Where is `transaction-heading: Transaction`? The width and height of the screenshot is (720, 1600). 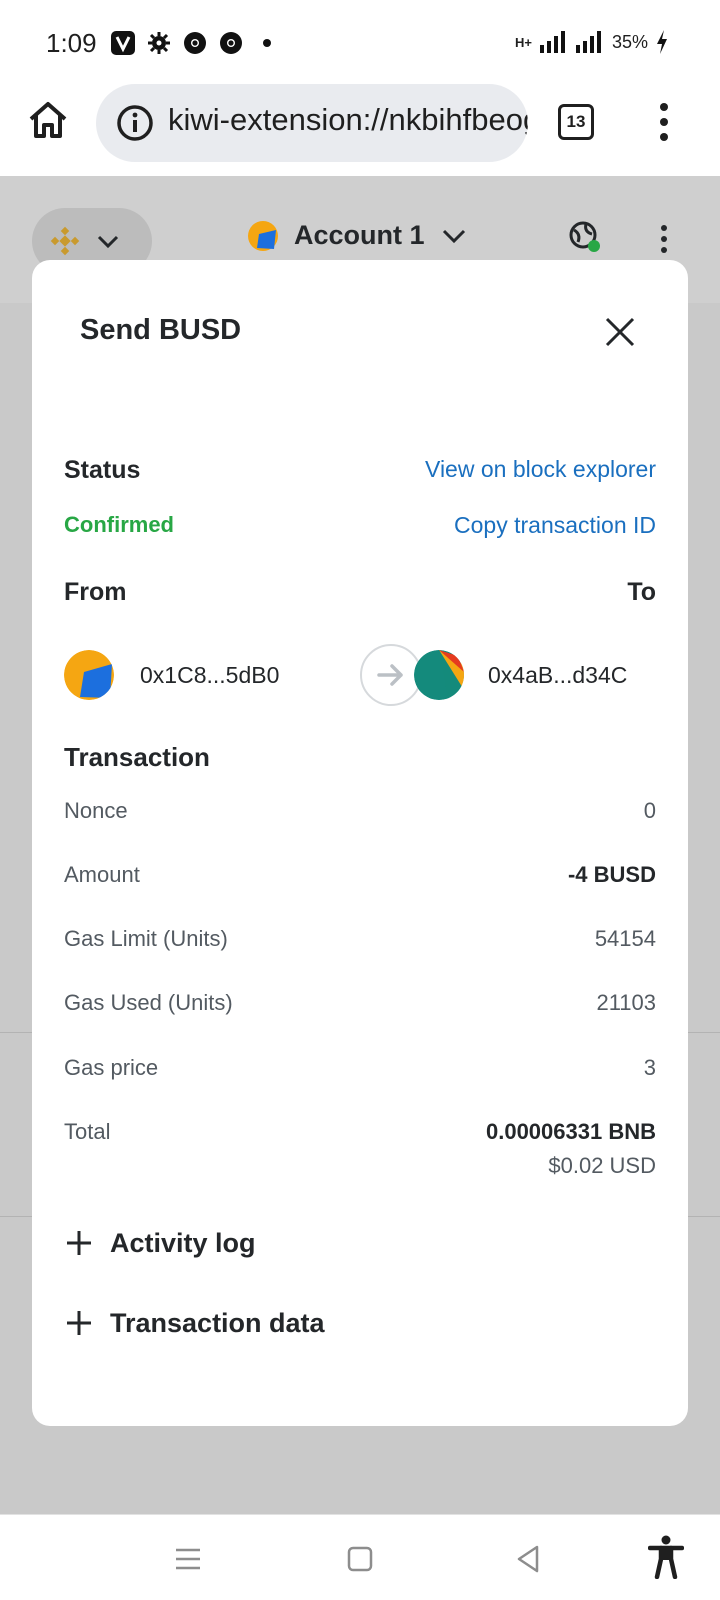
transaction-heading: Transaction is located at coordinates (137, 757).